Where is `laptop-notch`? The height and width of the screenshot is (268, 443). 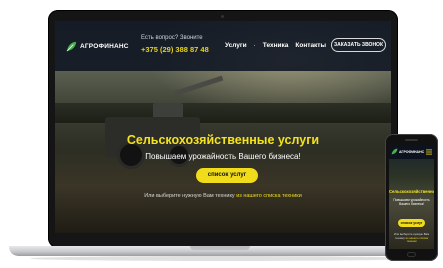
laptop-notch is located at coordinates (220, 248).